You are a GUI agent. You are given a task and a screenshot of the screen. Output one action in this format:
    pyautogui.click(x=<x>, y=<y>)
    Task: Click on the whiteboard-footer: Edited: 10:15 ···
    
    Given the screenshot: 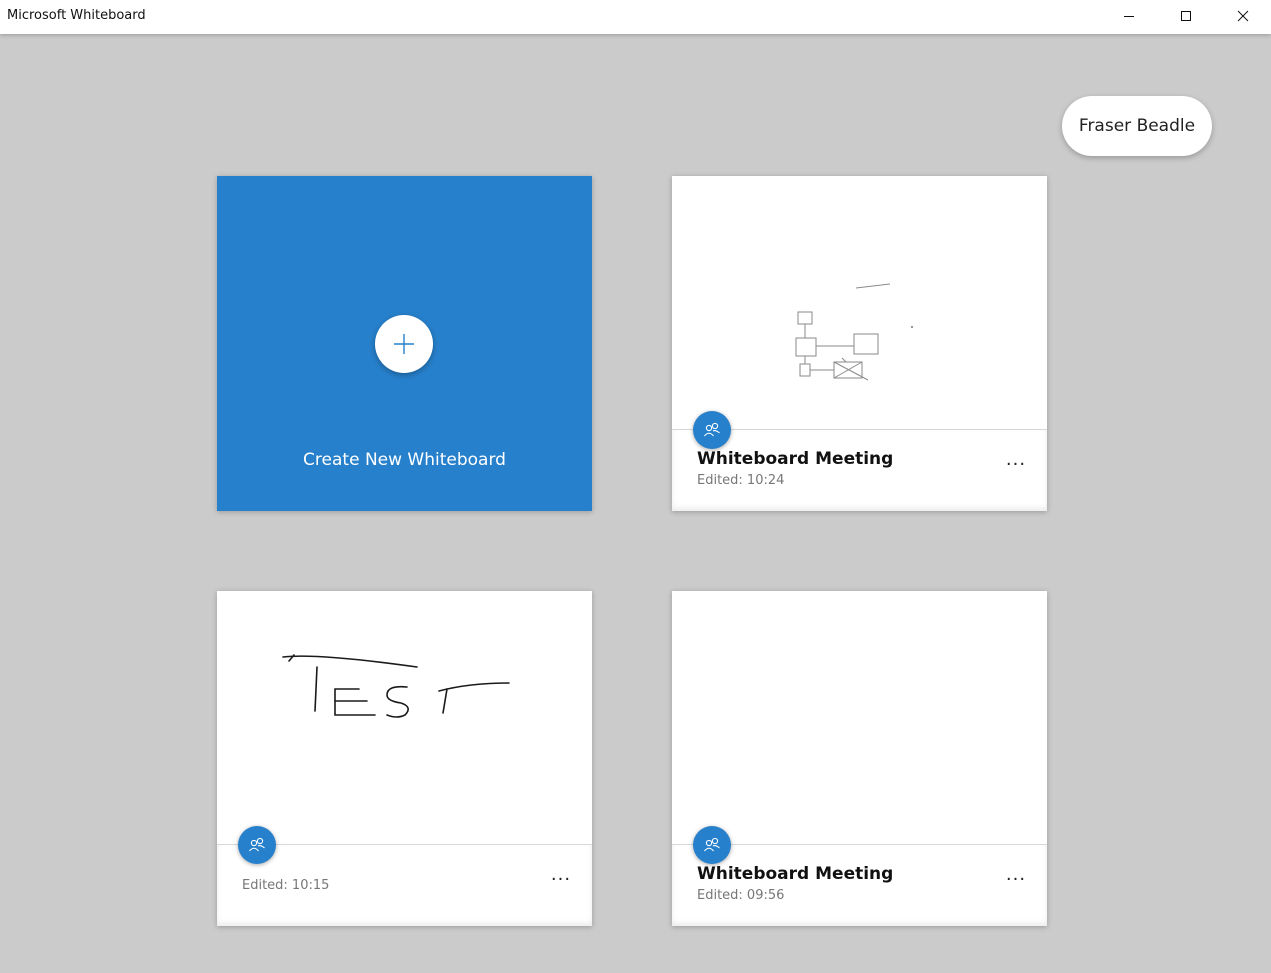 What is the action you would take?
    pyautogui.click(x=404, y=876)
    